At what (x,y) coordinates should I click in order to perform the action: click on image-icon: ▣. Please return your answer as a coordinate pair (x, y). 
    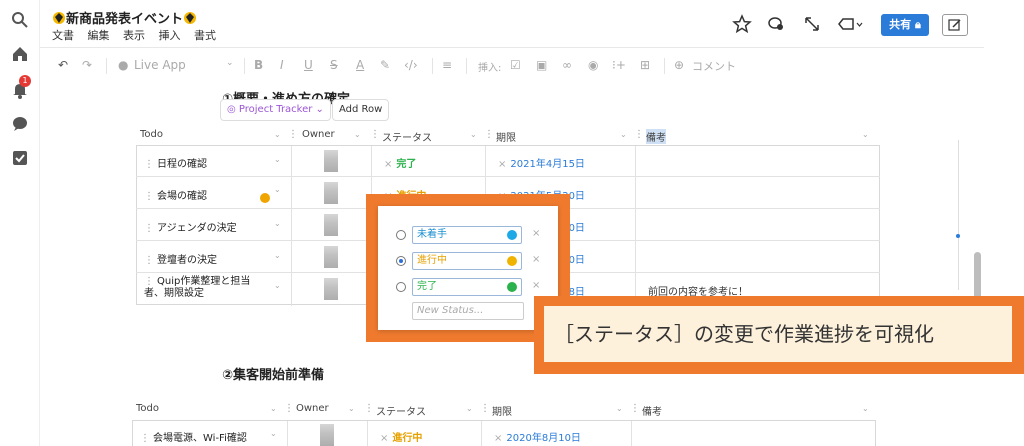
    Looking at the image, I should click on (541, 65).